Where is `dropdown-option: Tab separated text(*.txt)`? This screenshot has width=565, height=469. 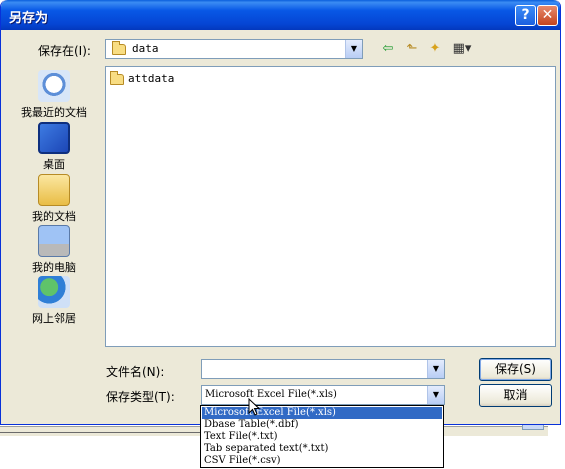
dropdown-option: Tab separated text(*.txt) is located at coordinates (322, 449).